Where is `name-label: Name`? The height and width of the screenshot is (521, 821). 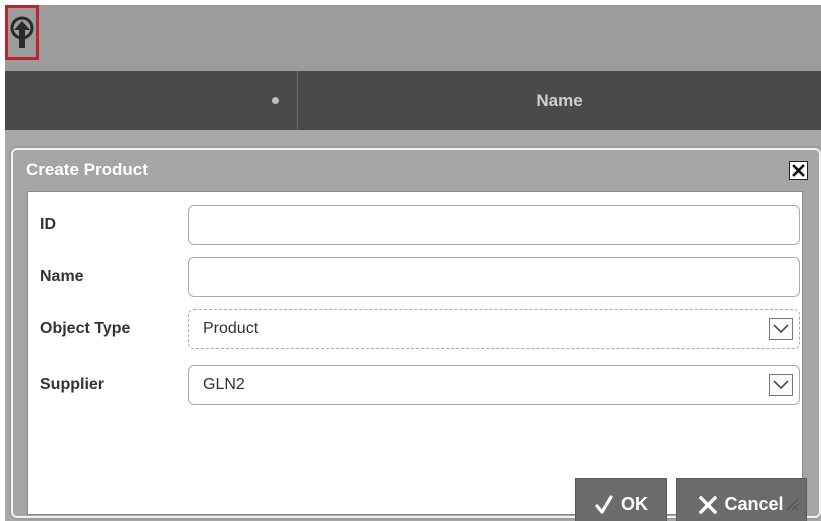
name-label: Name is located at coordinates (62, 276).